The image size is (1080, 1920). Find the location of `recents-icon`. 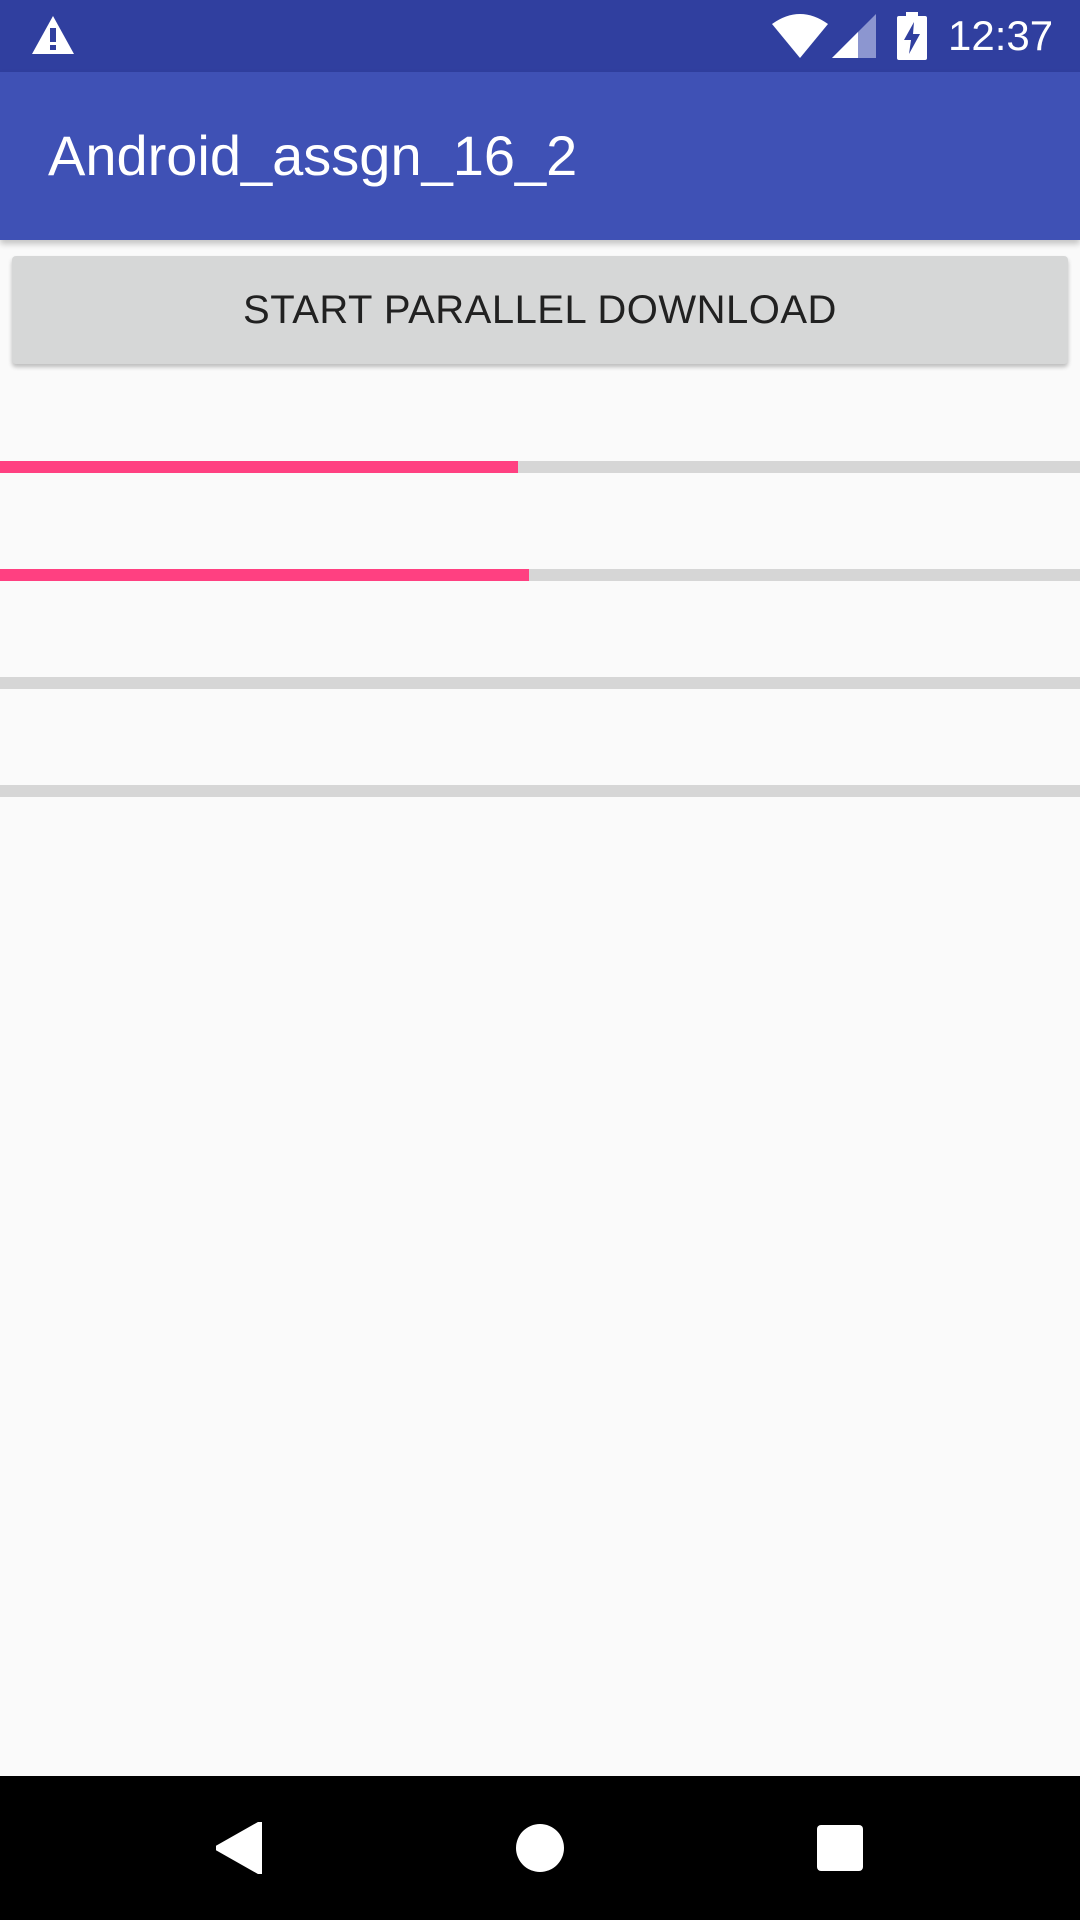

recents-icon is located at coordinates (840, 1848).